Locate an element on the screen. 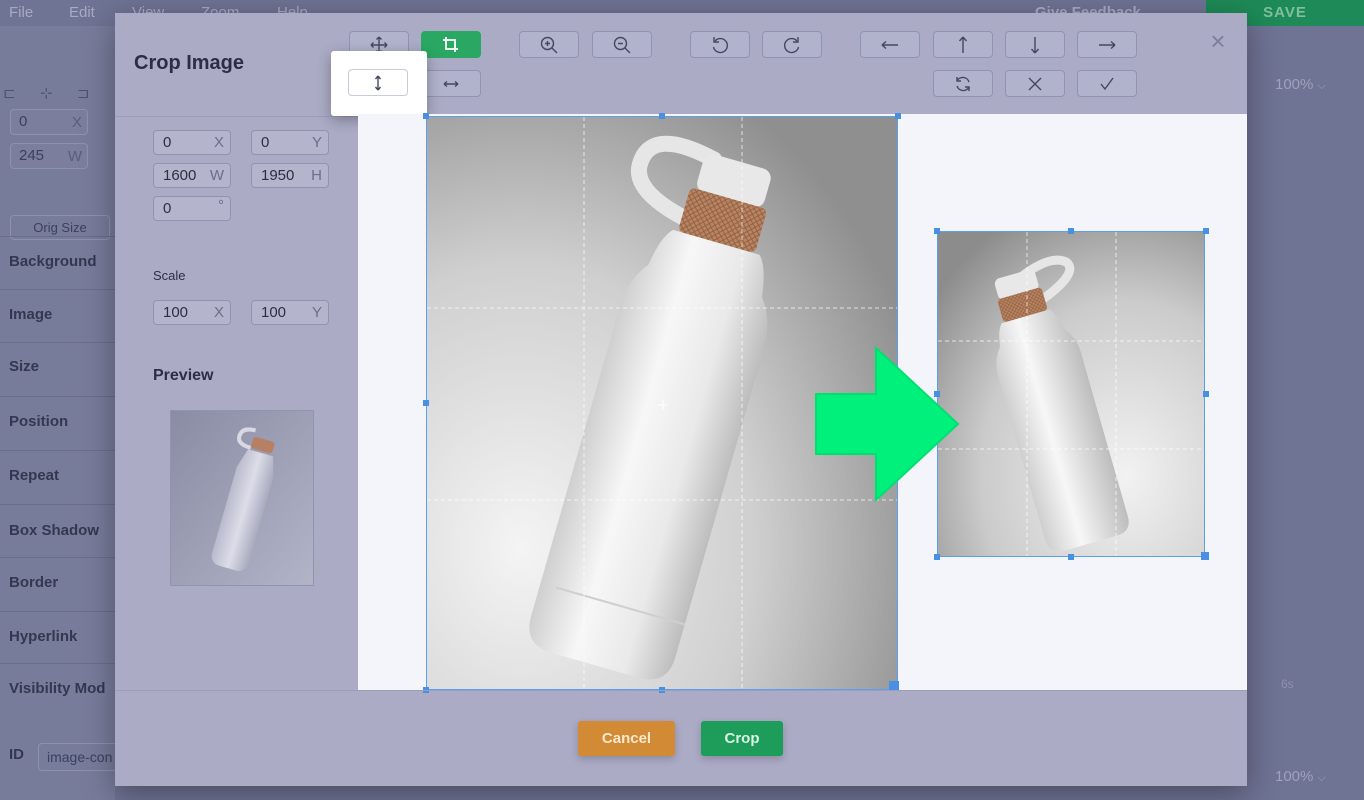  timeline: 6s is located at coordinates (1305, 712).